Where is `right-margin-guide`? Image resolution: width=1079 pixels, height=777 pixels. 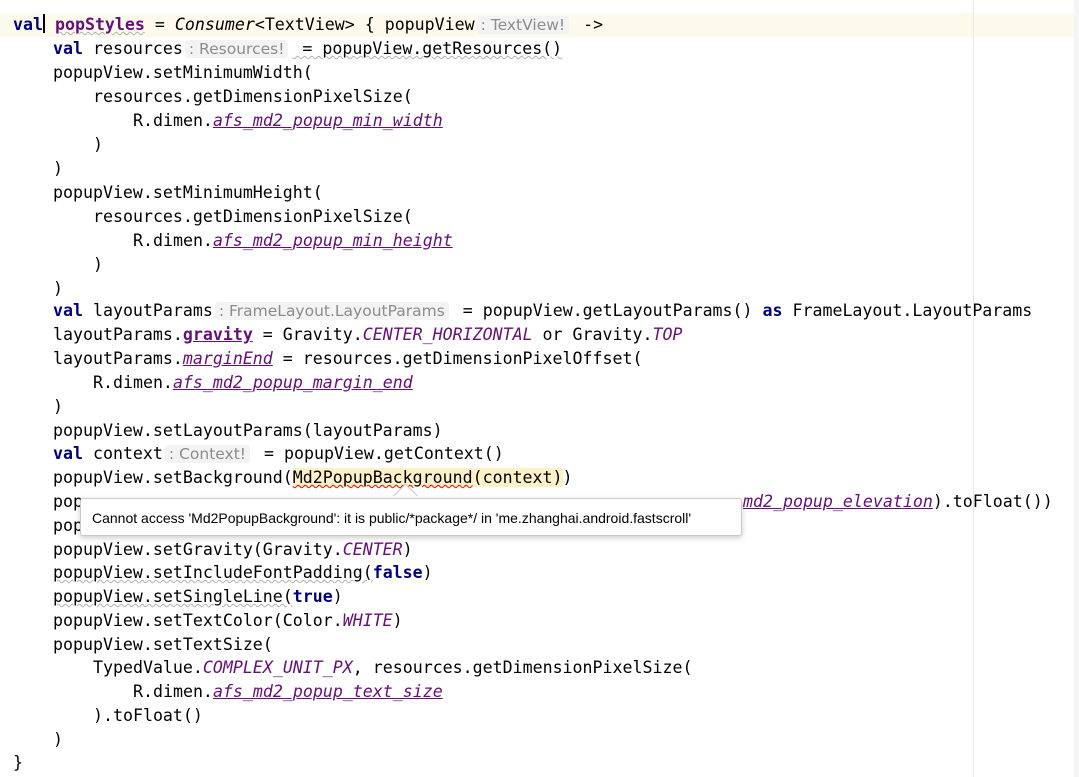 right-margin-guide is located at coordinates (973, 388).